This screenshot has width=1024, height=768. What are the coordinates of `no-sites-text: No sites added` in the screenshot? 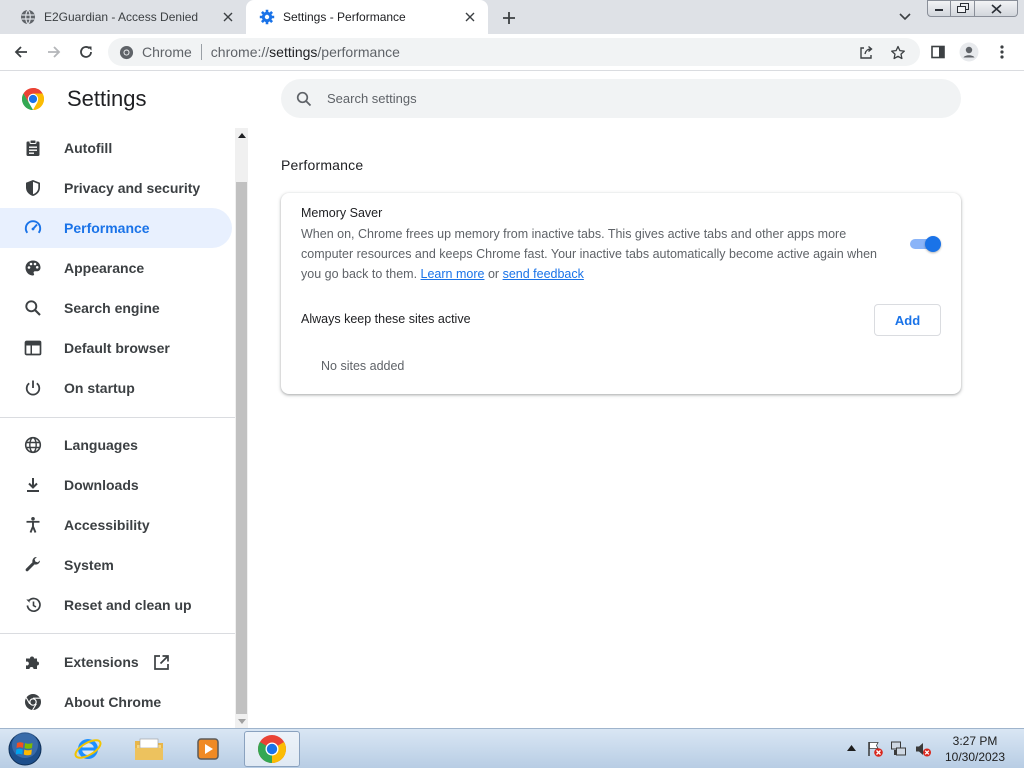 It's located at (363, 366).